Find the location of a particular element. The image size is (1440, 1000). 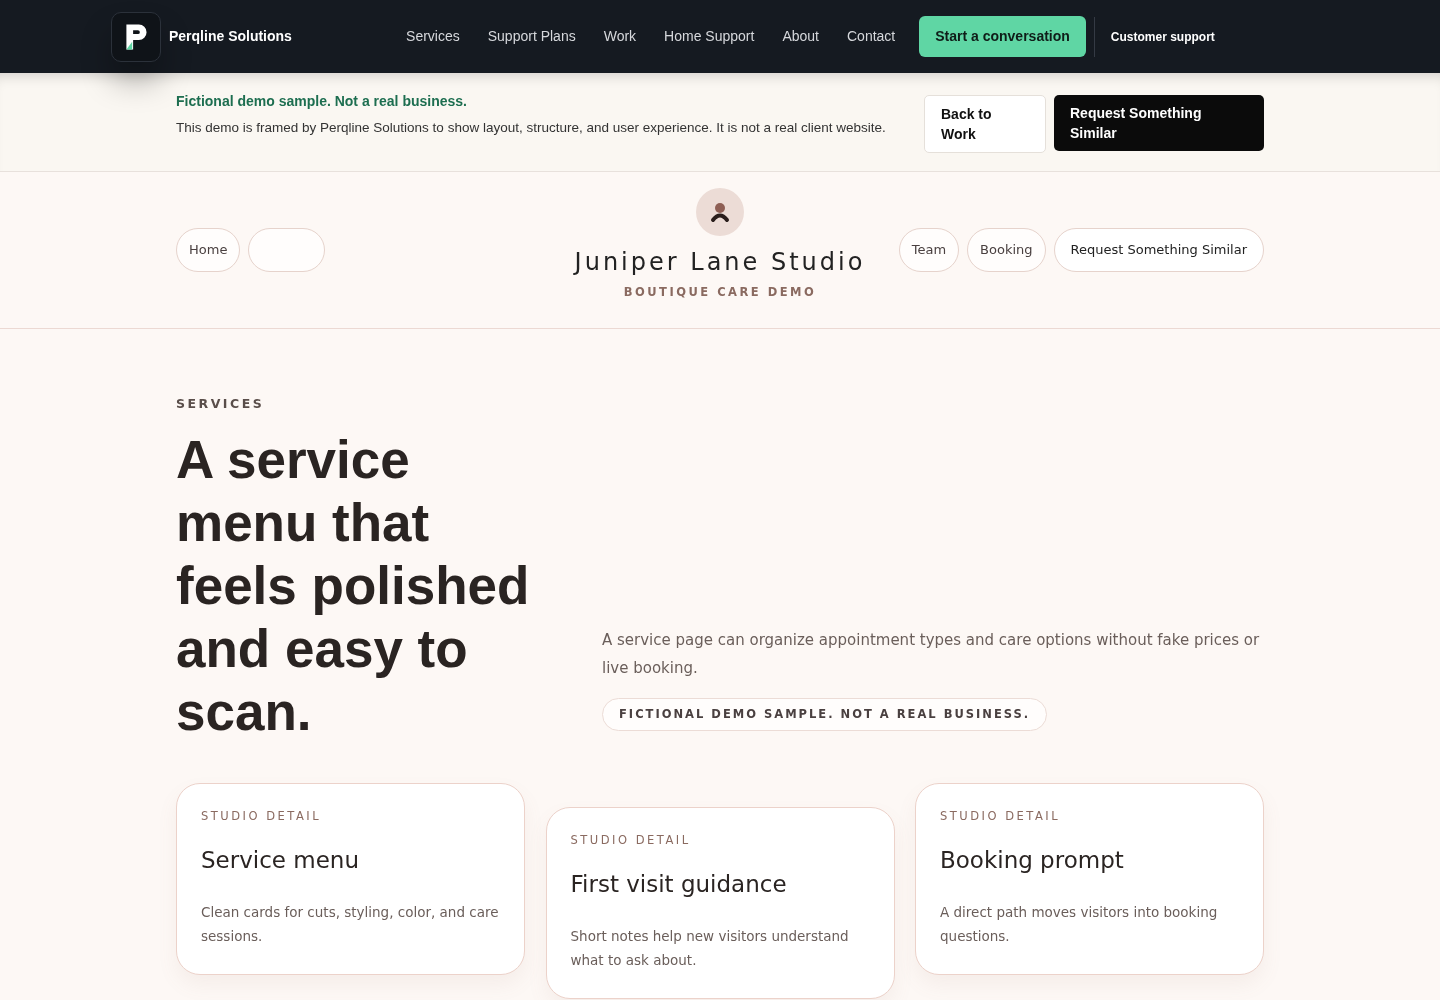

nav-link: Contact is located at coordinates (871, 36).